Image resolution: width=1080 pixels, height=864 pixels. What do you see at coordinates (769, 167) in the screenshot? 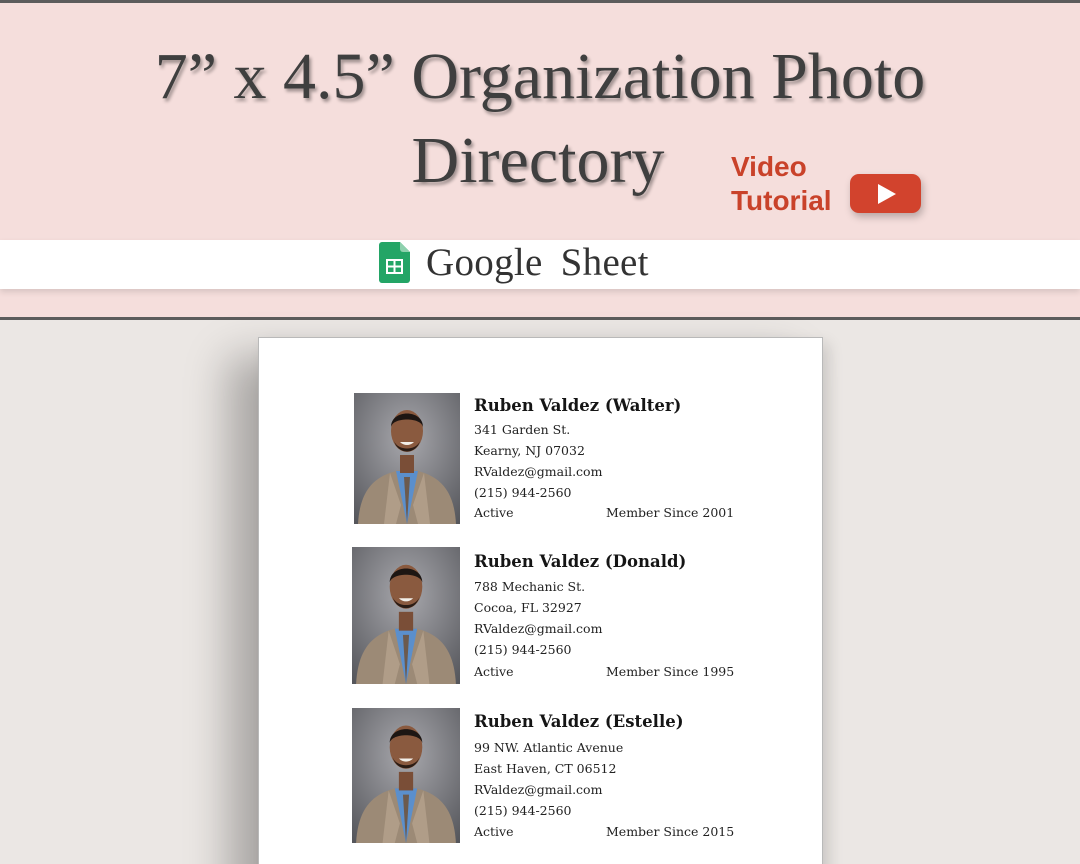
I see `video-tutorial-label-line-1: Video` at bounding box center [769, 167].